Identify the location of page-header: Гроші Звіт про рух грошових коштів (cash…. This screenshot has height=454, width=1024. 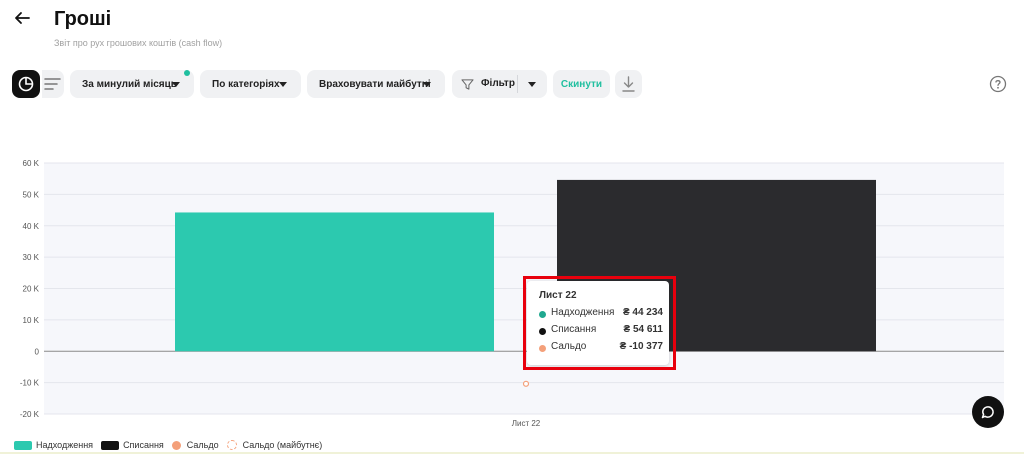
(512, 30).